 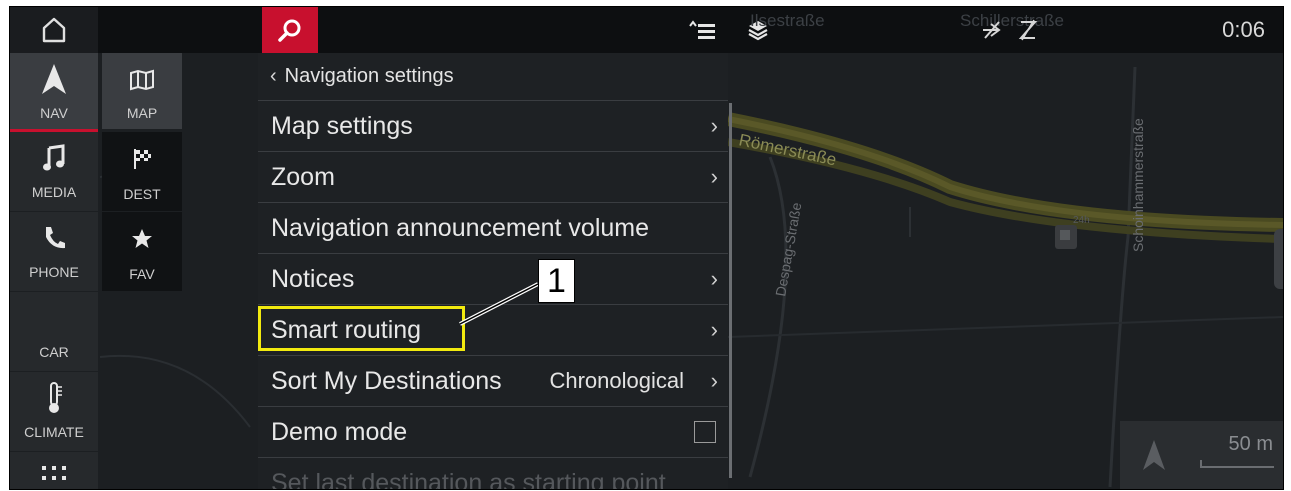 I want to click on poi-label: 24h, so click(x=1081, y=220).